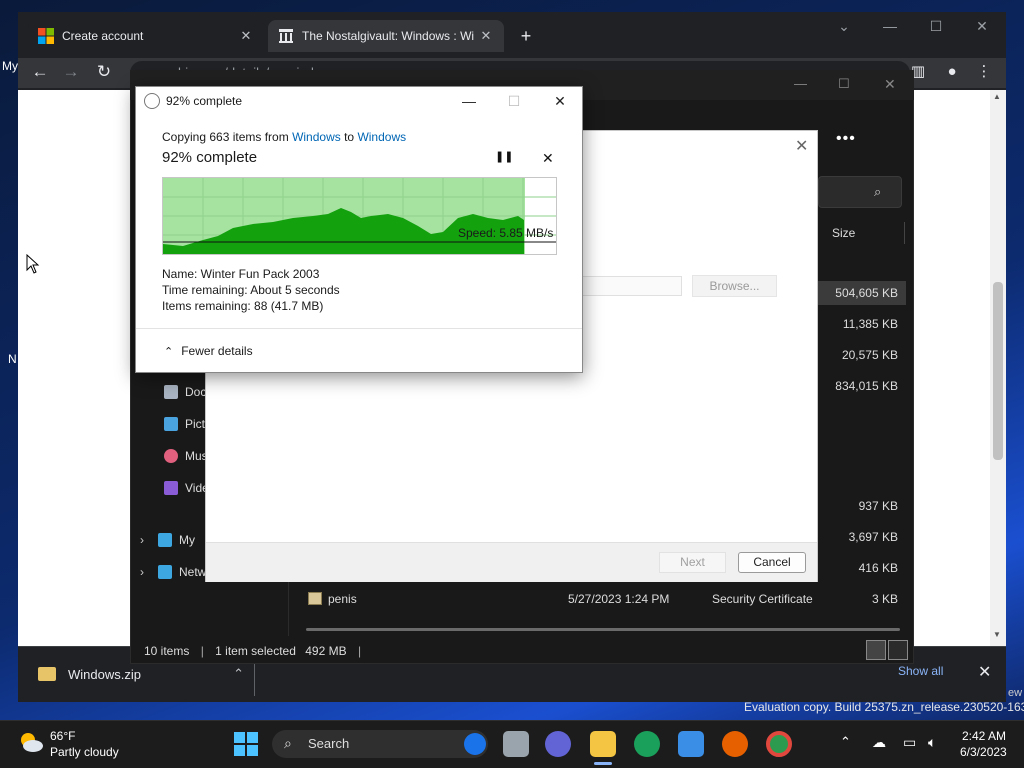 The height and width of the screenshot is (768, 1024). Describe the element at coordinates (40, 72) in the screenshot. I see `back-arrow-icon: ←` at that location.